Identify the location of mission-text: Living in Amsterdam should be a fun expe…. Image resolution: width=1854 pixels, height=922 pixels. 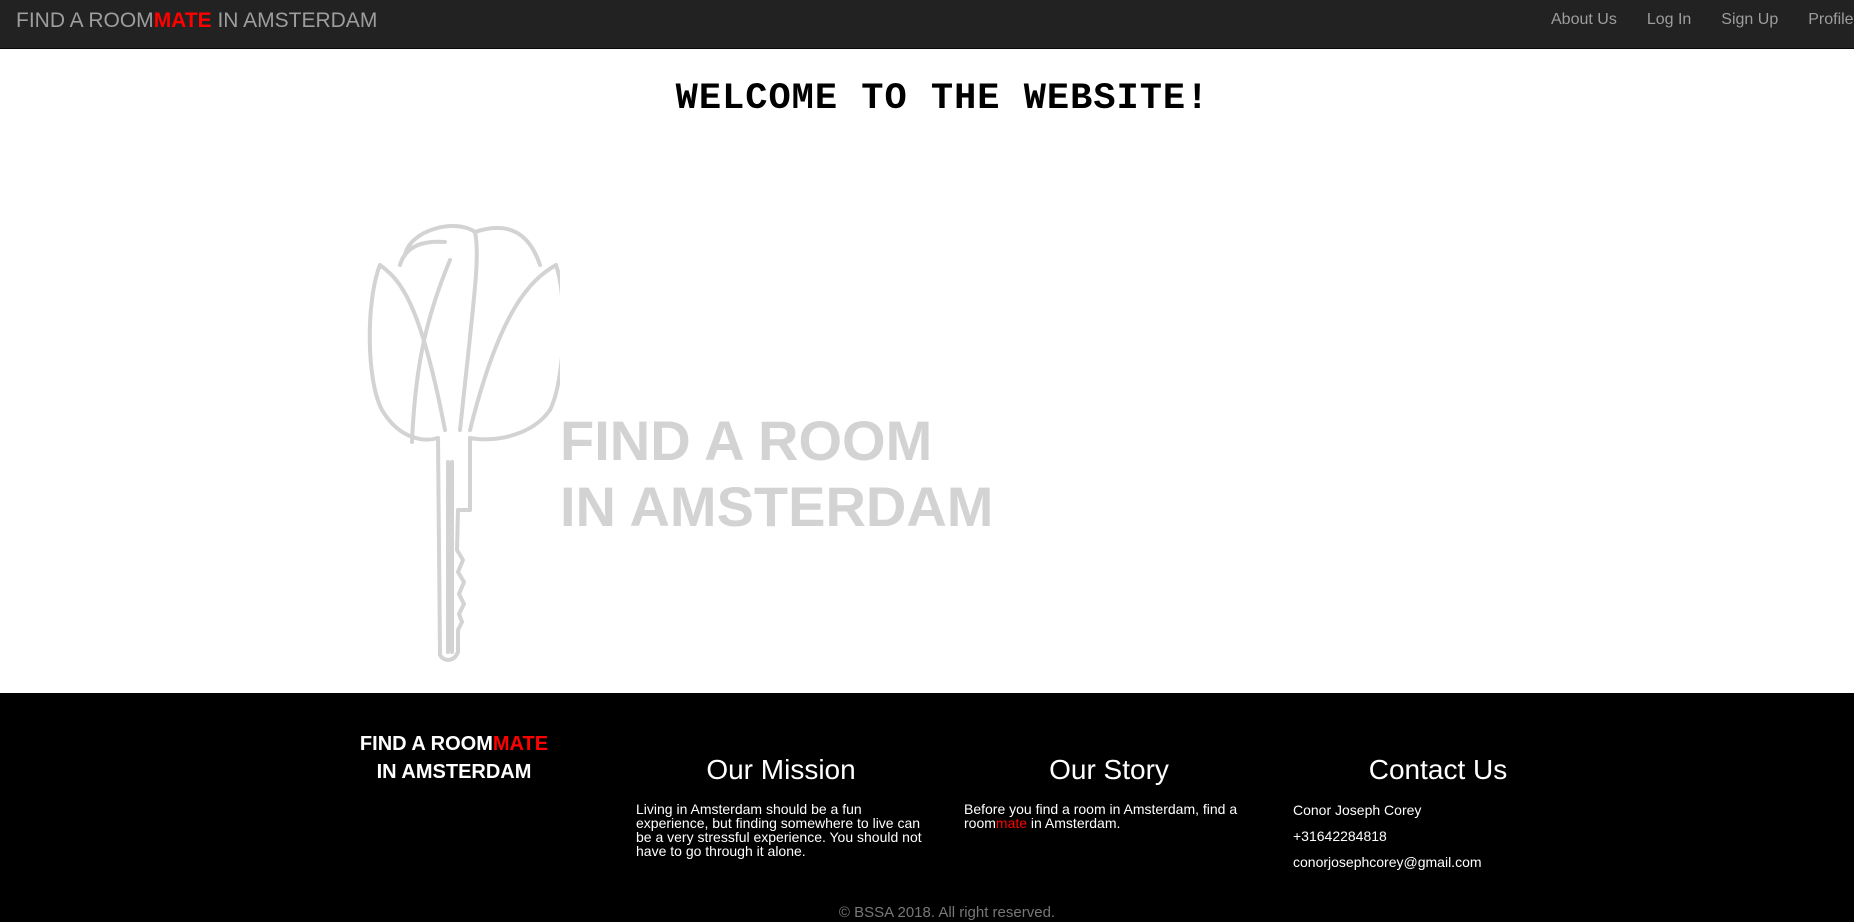
(779, 830).